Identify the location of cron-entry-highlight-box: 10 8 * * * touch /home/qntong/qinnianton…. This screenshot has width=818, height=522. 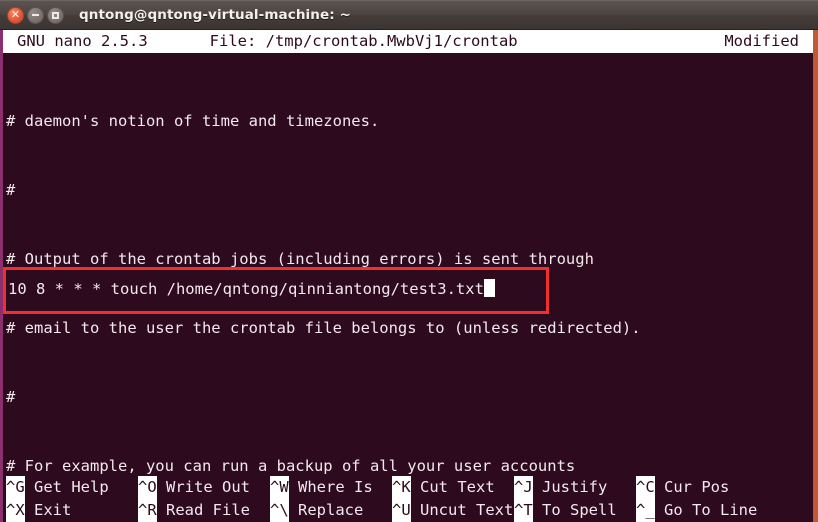
(276, 290).